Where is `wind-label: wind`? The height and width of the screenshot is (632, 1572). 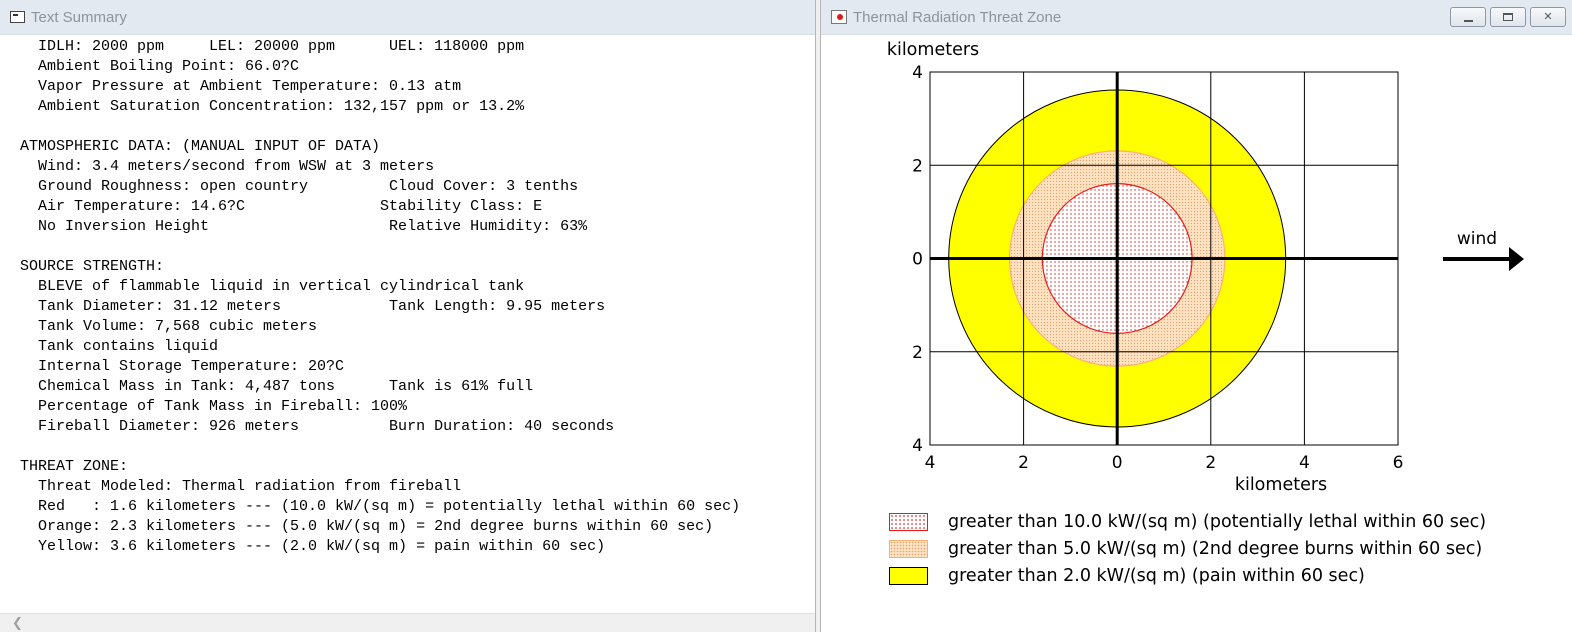
wind-label: wind is located at coordinates (1477, 239).